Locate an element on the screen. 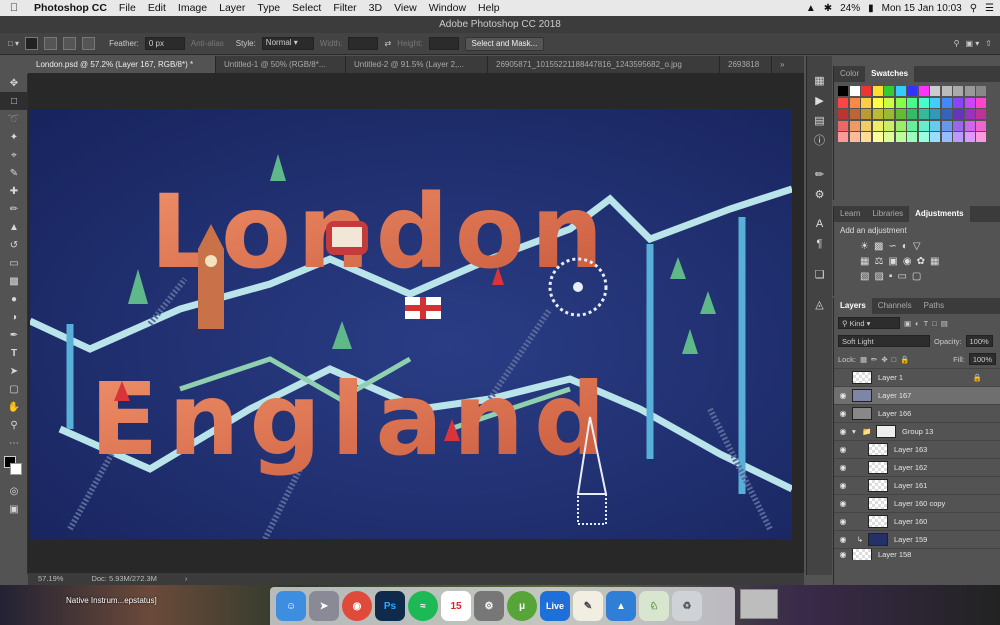 This screenshot has width=1000, height=625. workspace-icon: ▣ ▾ is located at coordinates (973, 43).